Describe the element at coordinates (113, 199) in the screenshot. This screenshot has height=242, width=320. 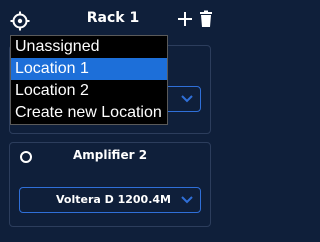
I see `model-select-value: Voltera D 1200.4M` at that location.